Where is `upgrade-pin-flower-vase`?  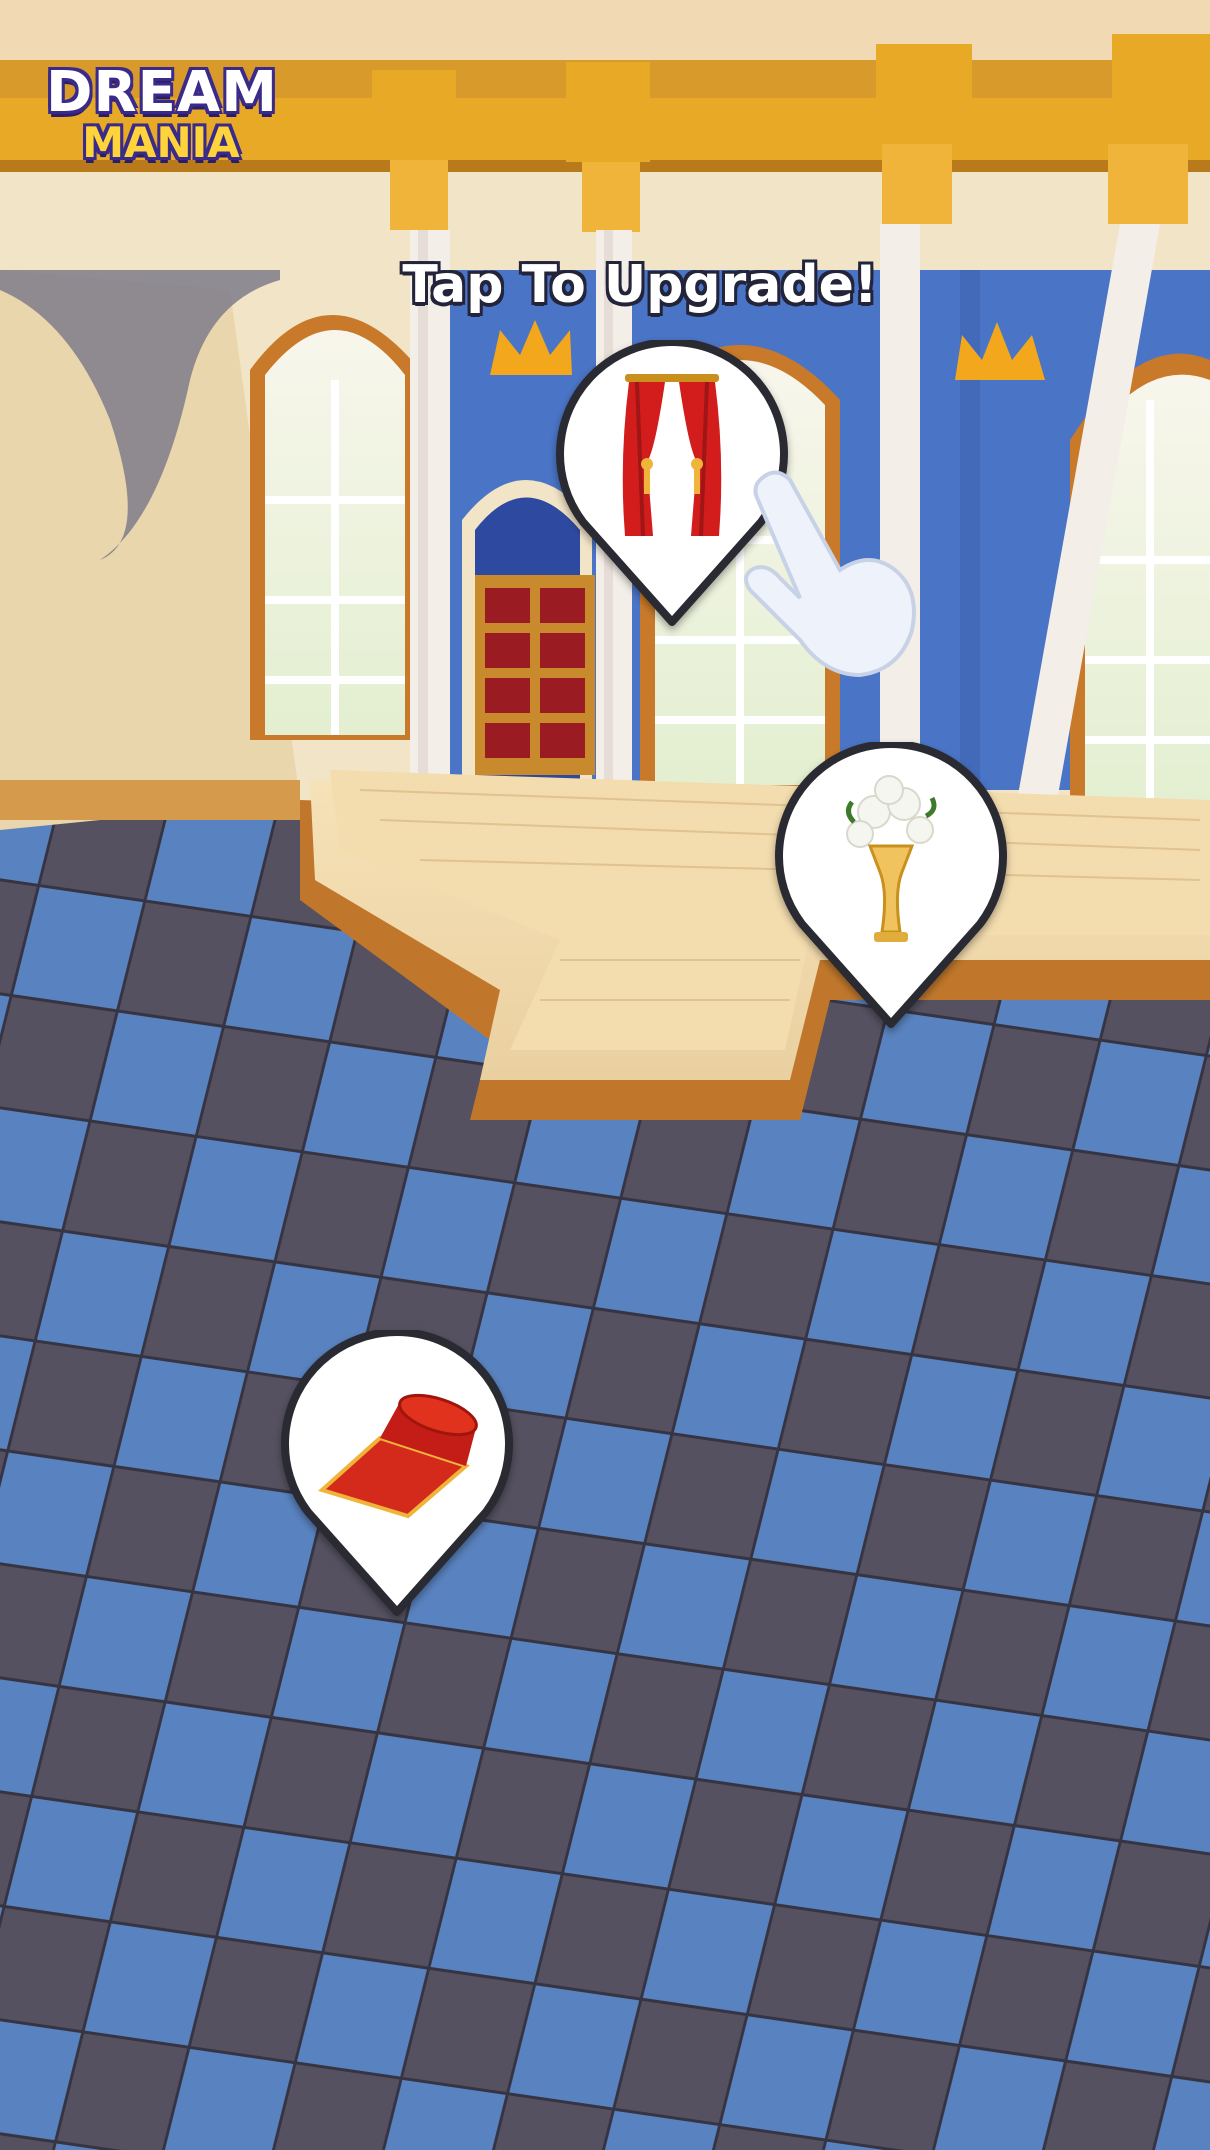 upgrade-pin-flower-vase is located at coordinates (891, 887).